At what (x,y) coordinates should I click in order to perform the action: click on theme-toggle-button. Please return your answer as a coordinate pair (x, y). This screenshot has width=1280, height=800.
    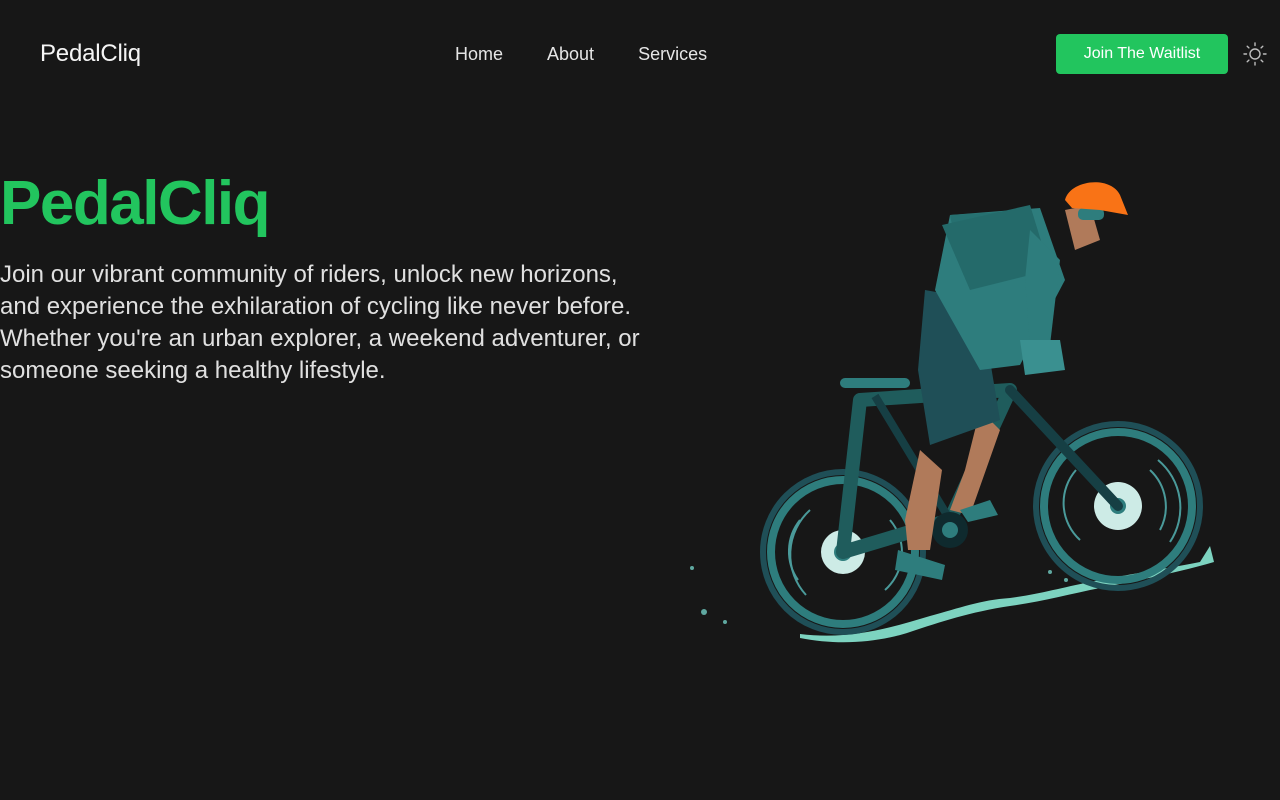
    Looking at the image, I should click on (1255, 54).